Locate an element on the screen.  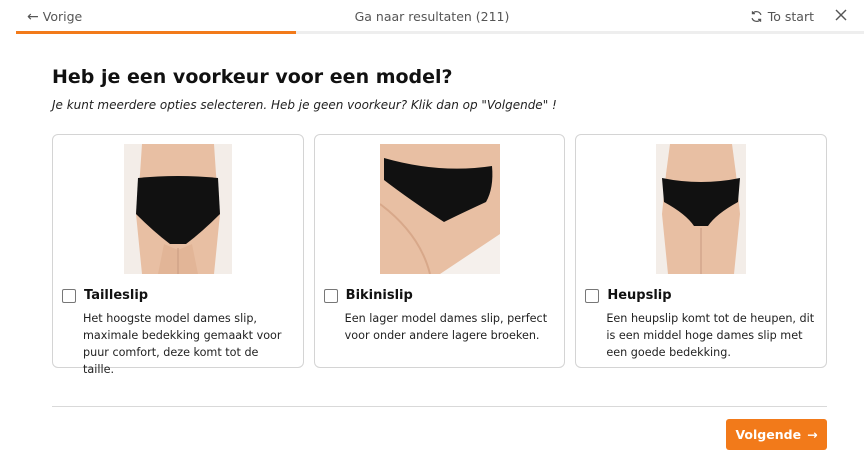
progress-fill is located at coordinates (156, 32).